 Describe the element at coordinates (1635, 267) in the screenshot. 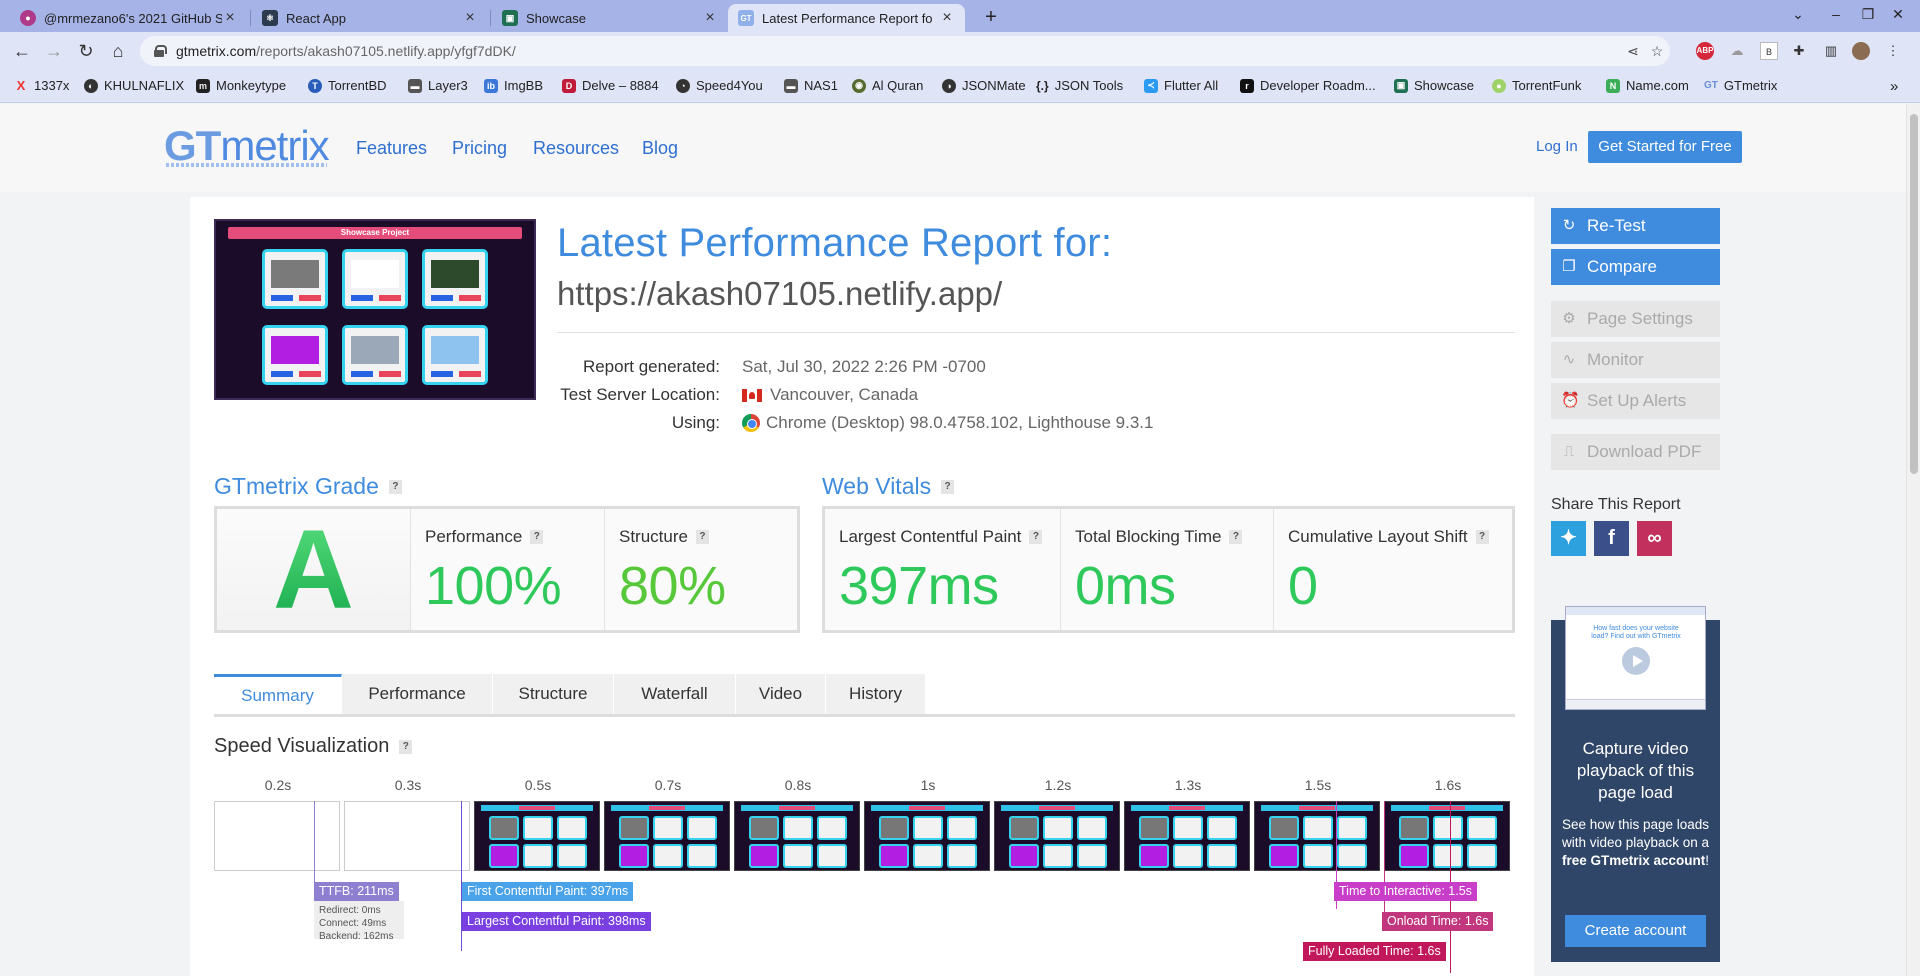

I see `compare-button: ❐ Compare` at that location.